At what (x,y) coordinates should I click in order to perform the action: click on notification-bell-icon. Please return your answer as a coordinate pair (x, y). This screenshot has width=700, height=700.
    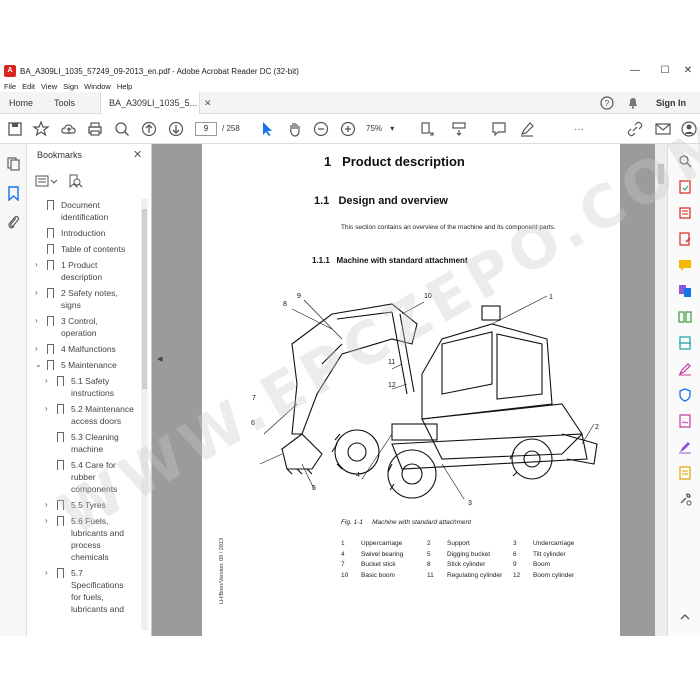
    Looking at the image, I should click on (633, 103).